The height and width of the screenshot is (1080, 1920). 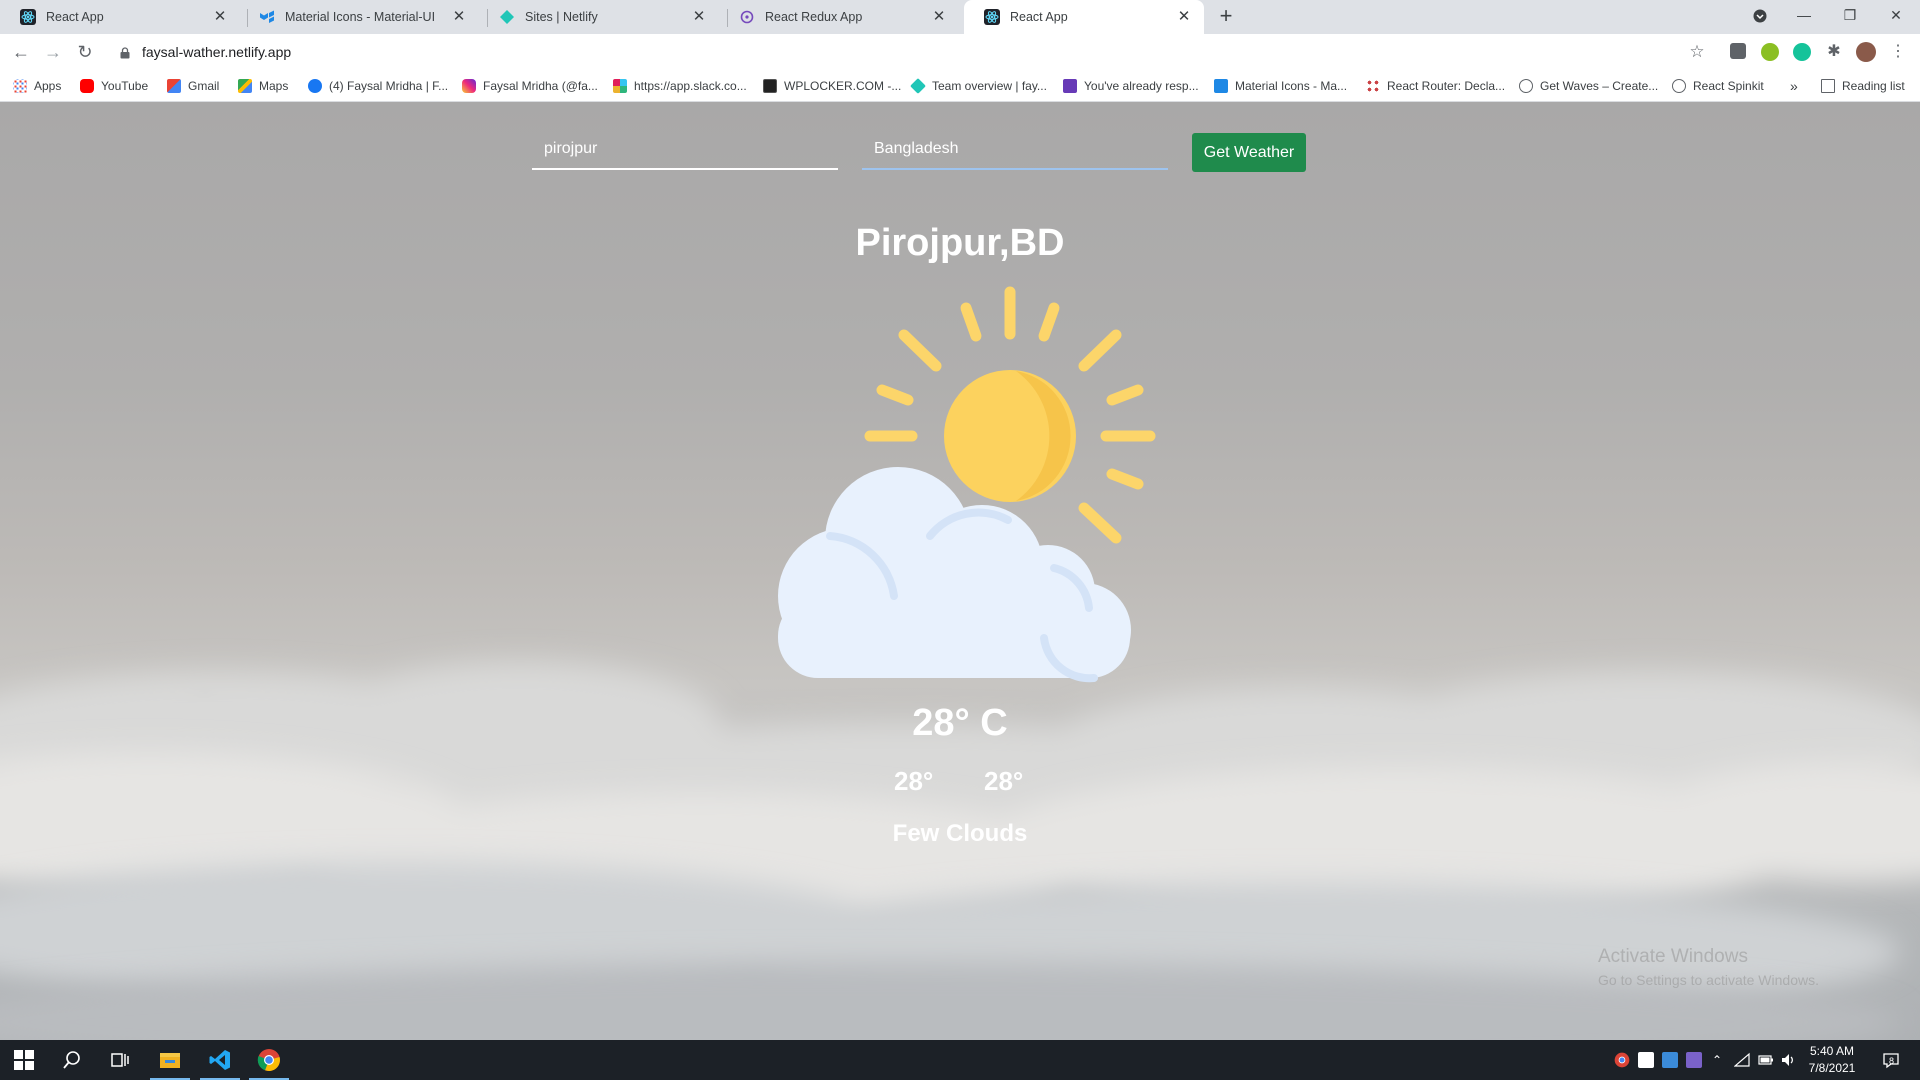 What do you see at coordinates (274, 86) in the screenshot?
I see `bookmark-label: Maps` at bounding box center [274, 86].